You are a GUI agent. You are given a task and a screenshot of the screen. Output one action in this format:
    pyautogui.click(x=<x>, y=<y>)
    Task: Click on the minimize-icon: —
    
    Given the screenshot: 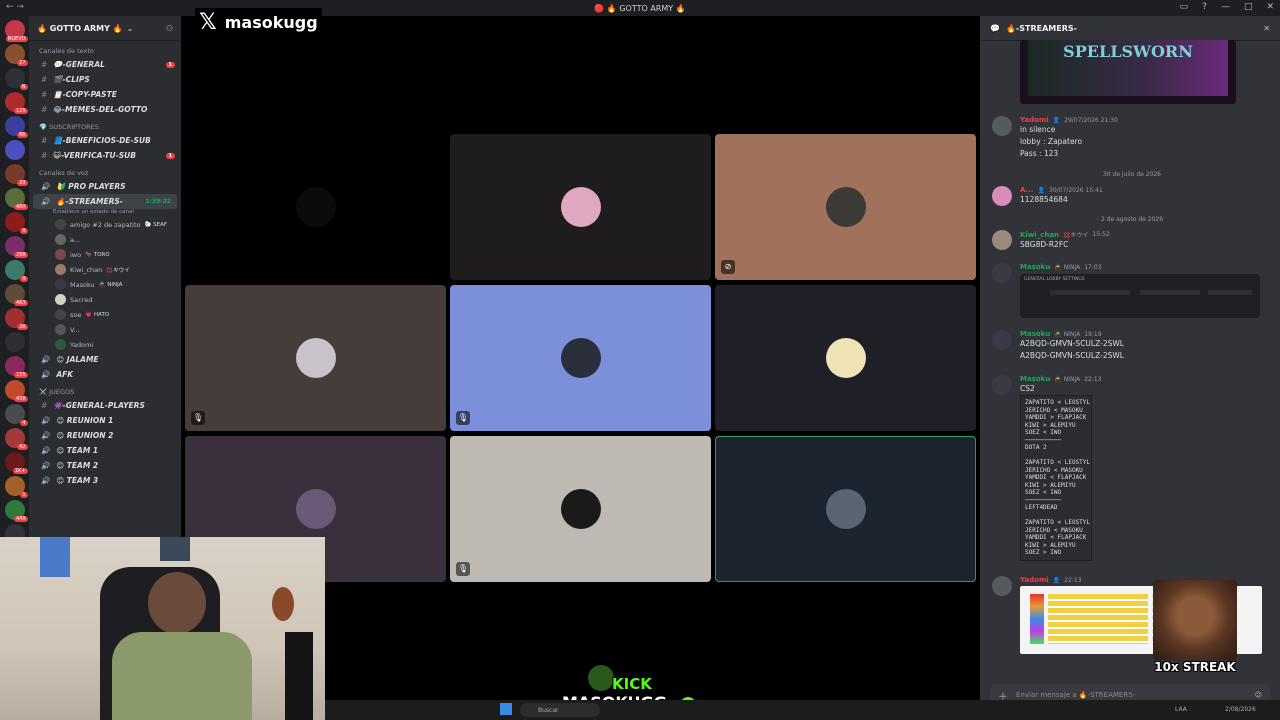 What is the action you would take?
    pyautogui.click(x=1225, y=7)
    